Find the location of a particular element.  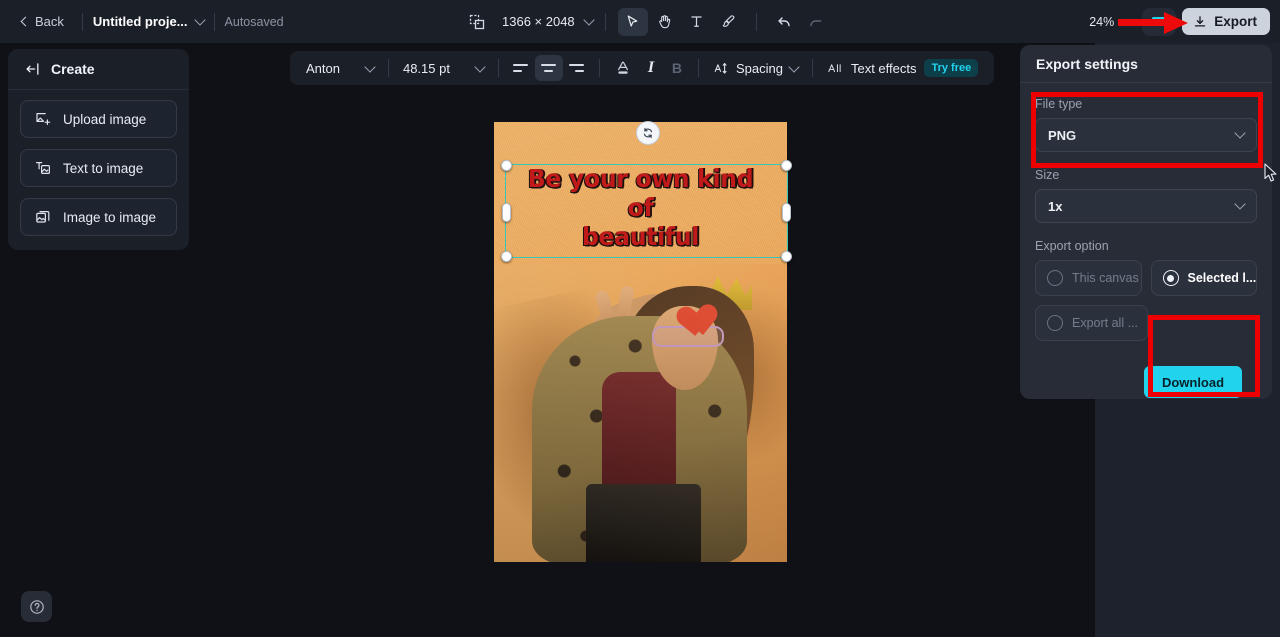

cyan-bar-decoration is located at coordinates (1159, 18).